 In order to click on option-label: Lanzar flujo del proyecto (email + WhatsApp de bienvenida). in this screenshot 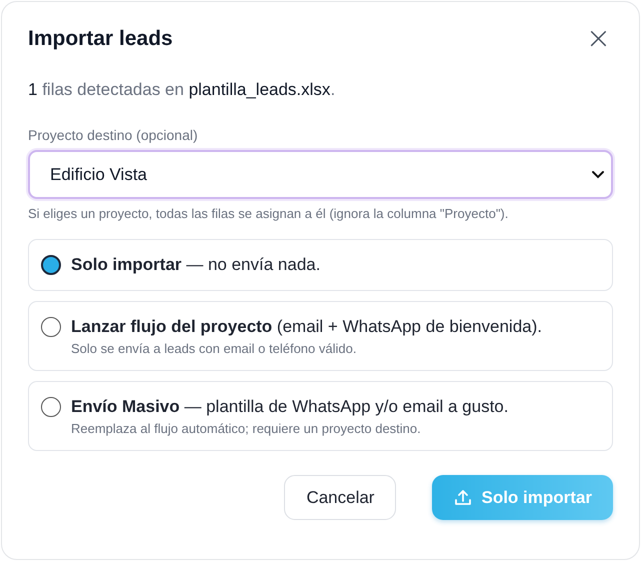, I will do `click(306, 327)`.